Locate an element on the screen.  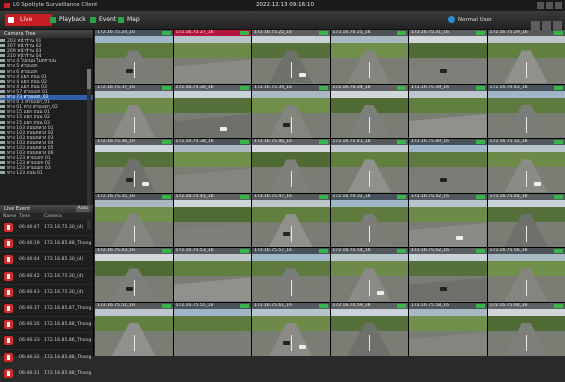
camera-caption: 172.16.75.30_16 is located at coordinates (213, 88).